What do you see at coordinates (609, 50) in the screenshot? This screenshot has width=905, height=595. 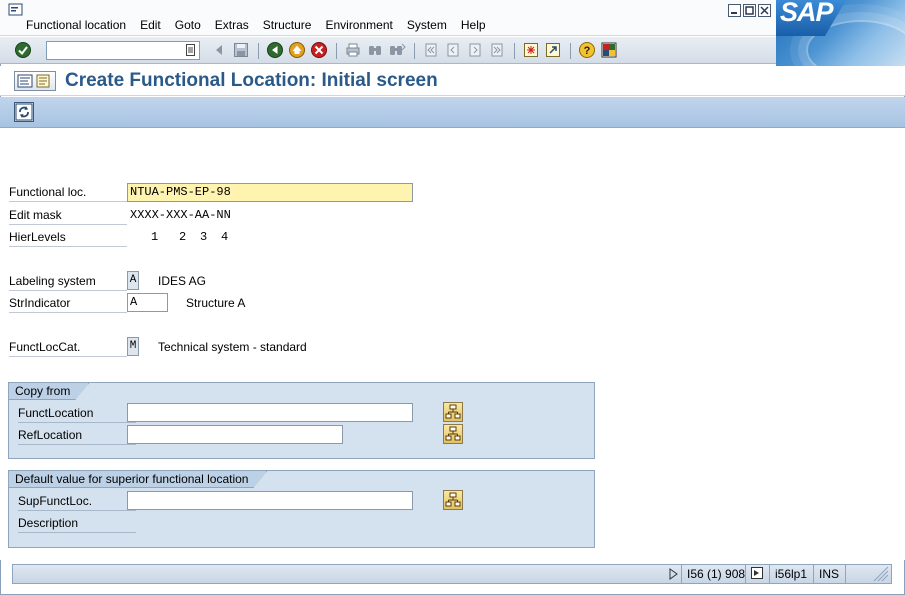 I see `layout-icon` at bounding box center [609, 50].